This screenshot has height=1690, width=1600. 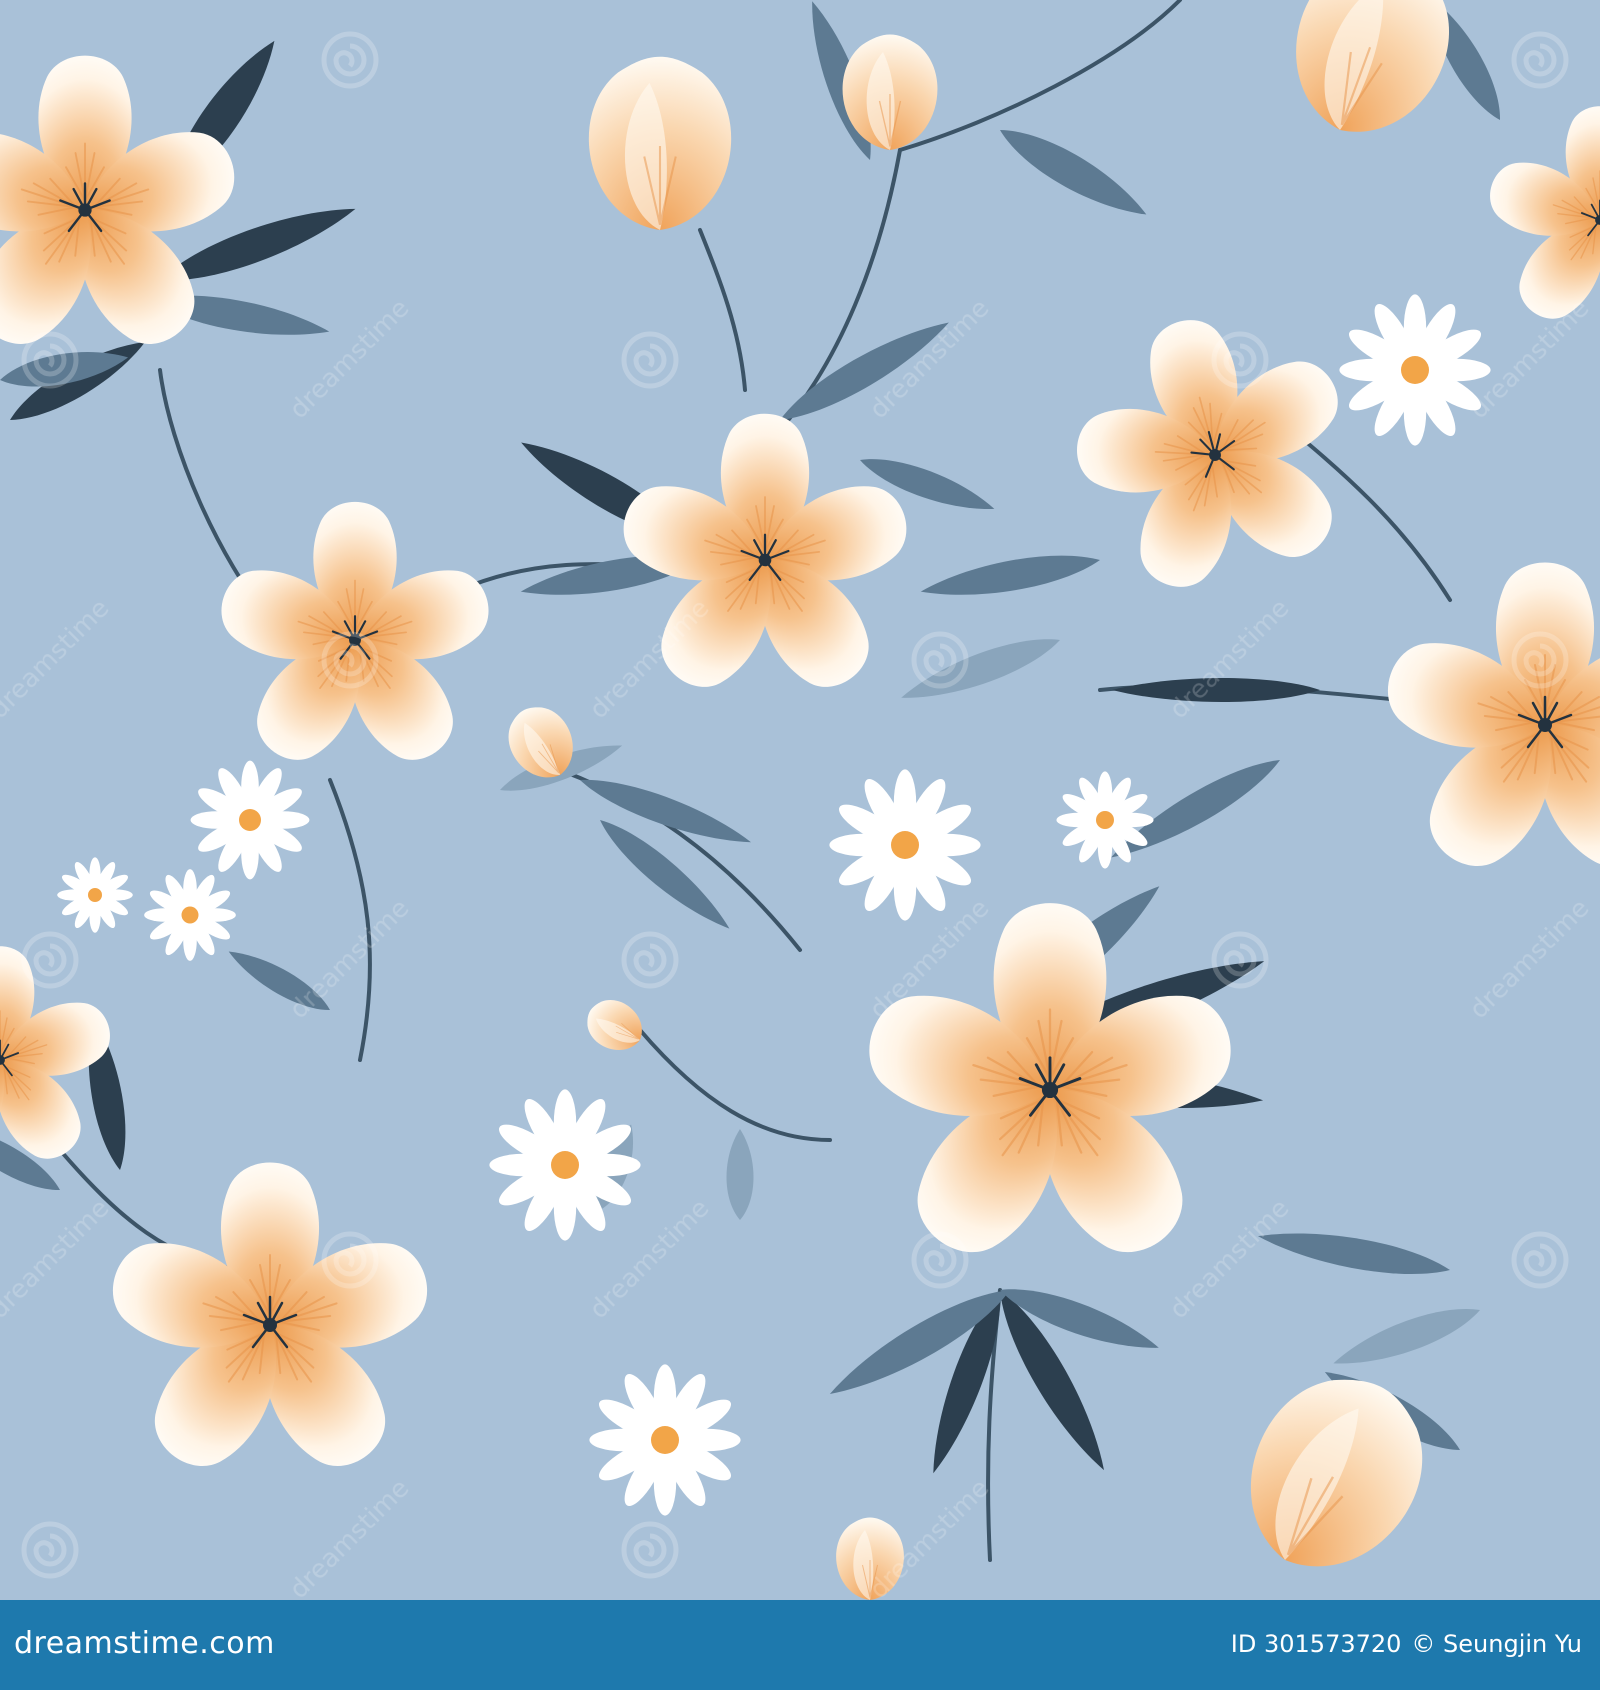 I want to click on copyright-label: © Seungjin Yu, so click(x=1496, y=1644).